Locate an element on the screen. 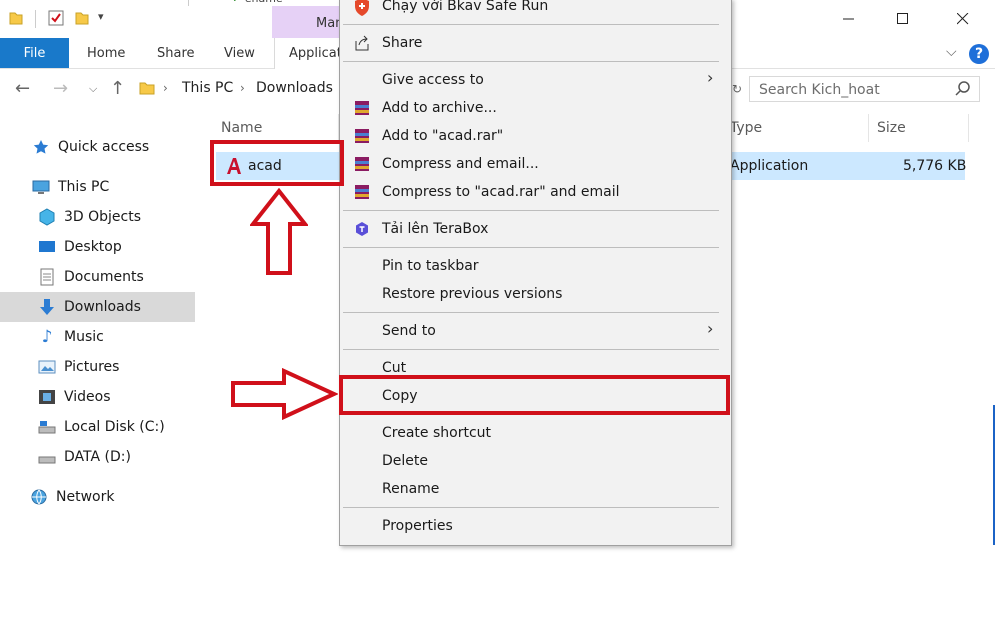 This screenshot has height=635, width=995. desktop-icon is located at coordinates (47, 247).